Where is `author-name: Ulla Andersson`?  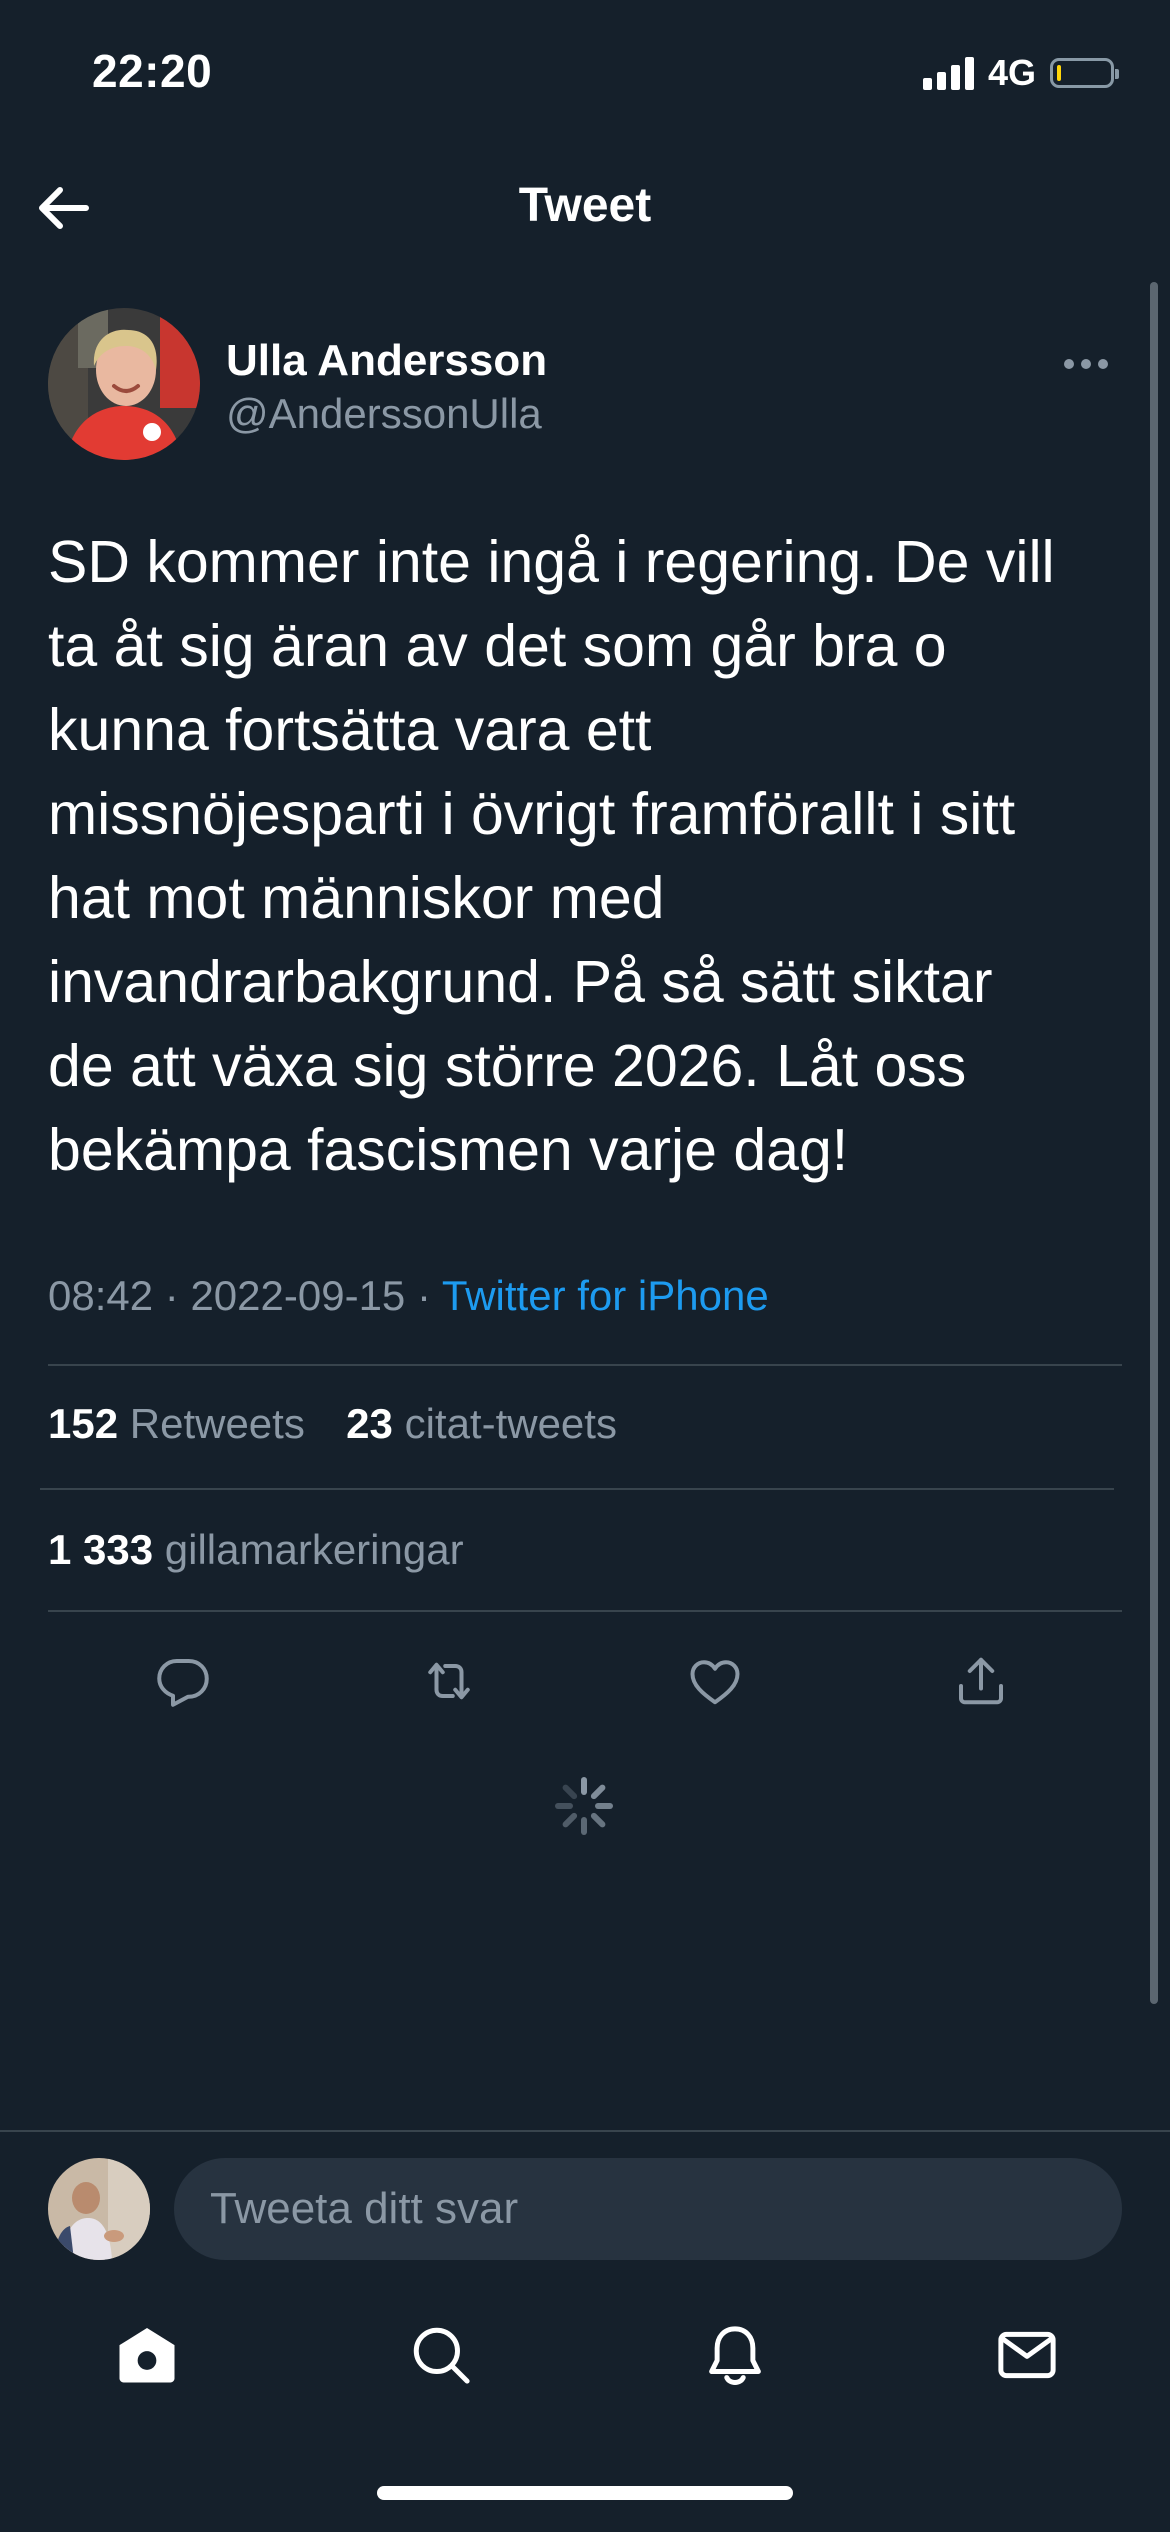 author-name: Ulla Andersson is located at coordinates (386, 361).